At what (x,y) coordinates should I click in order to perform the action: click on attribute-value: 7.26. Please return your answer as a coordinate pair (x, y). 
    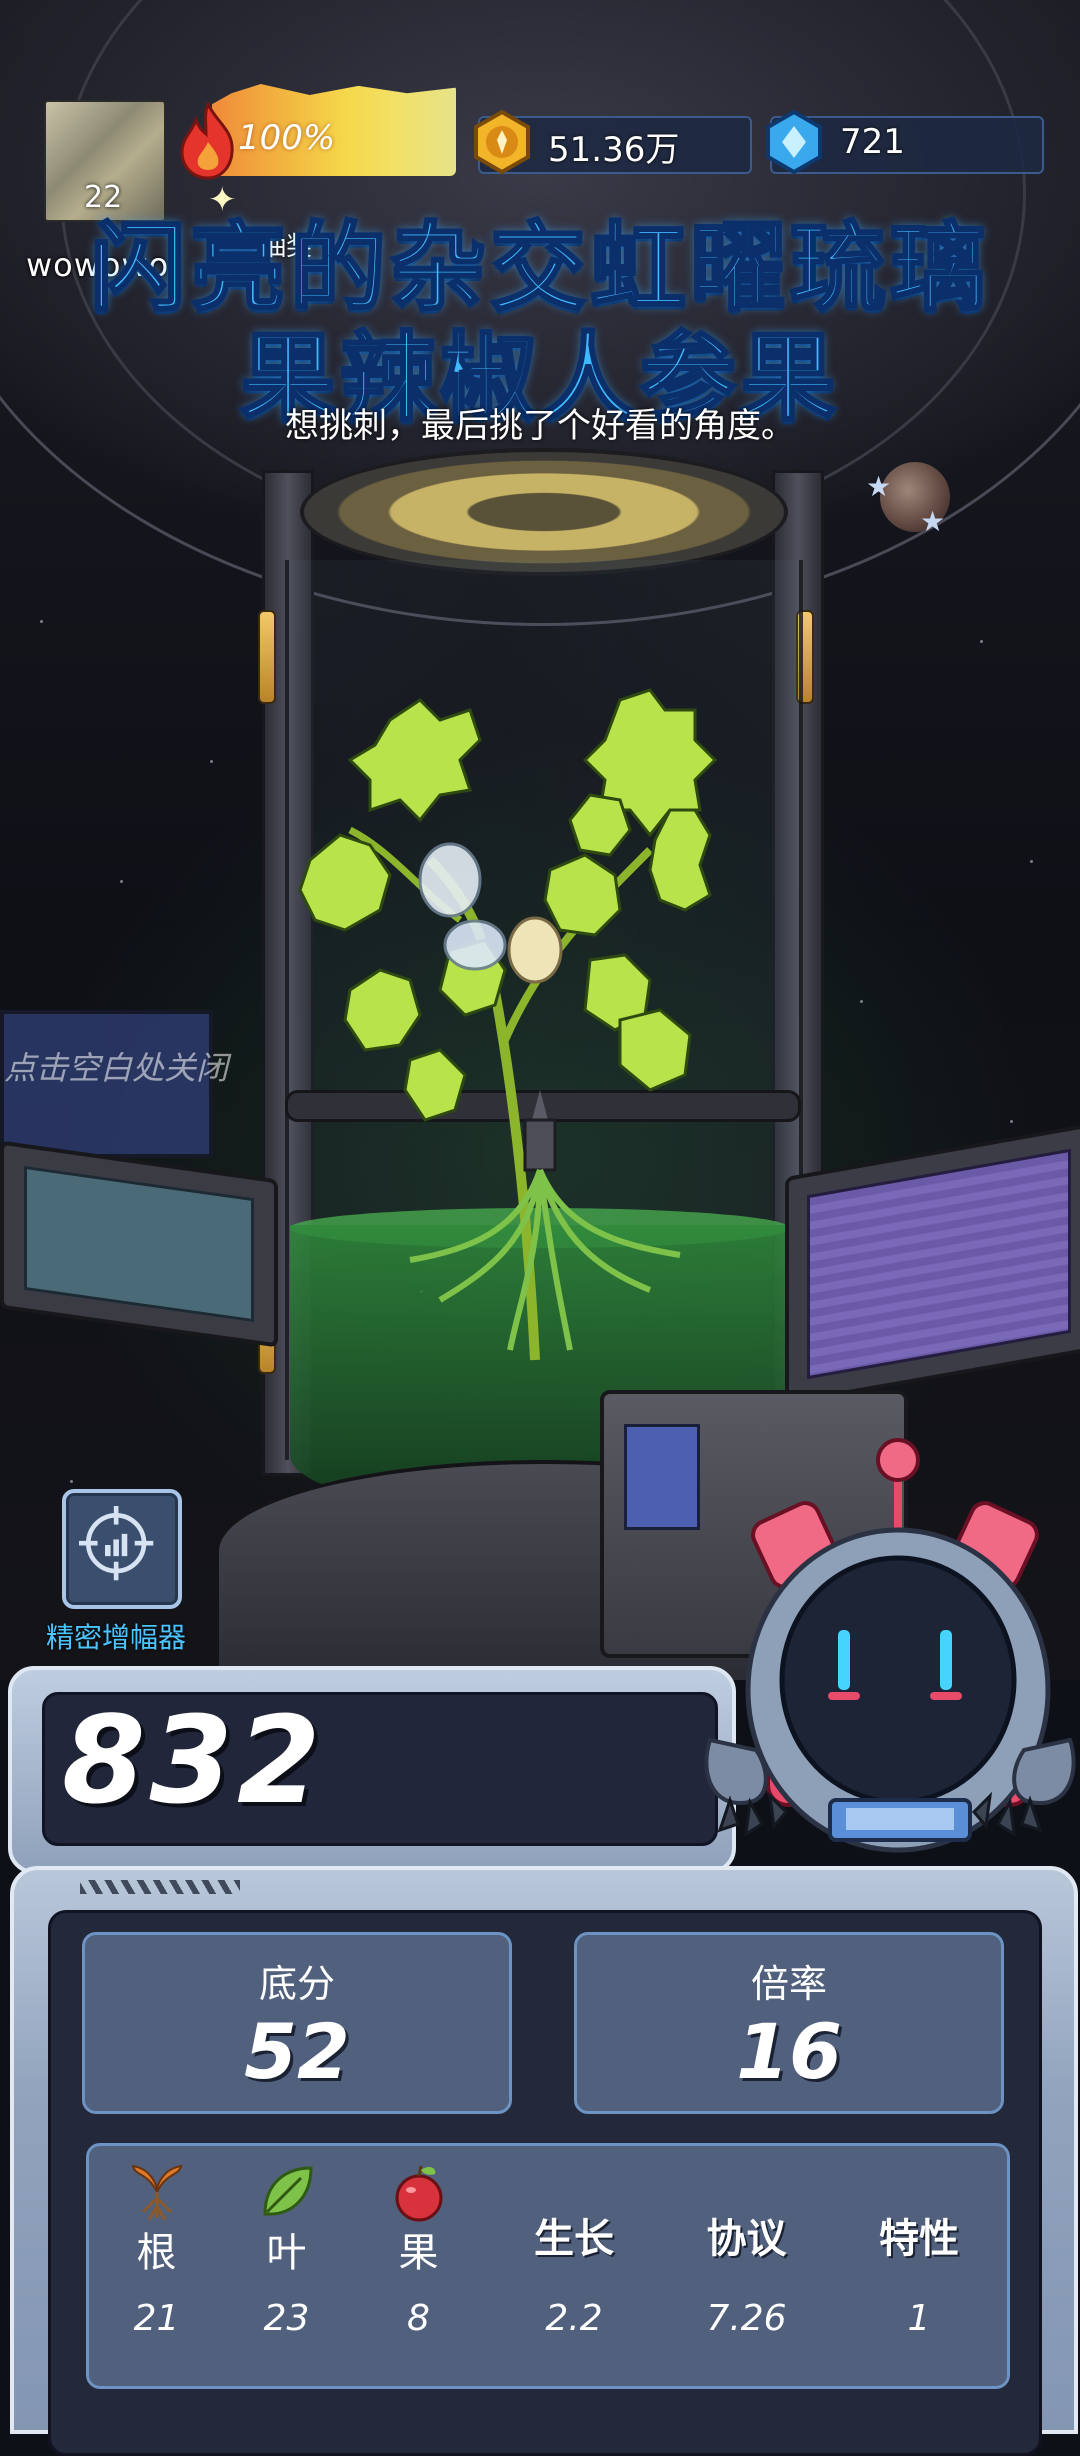
    Looking at the image, I should click on (746, 2318).